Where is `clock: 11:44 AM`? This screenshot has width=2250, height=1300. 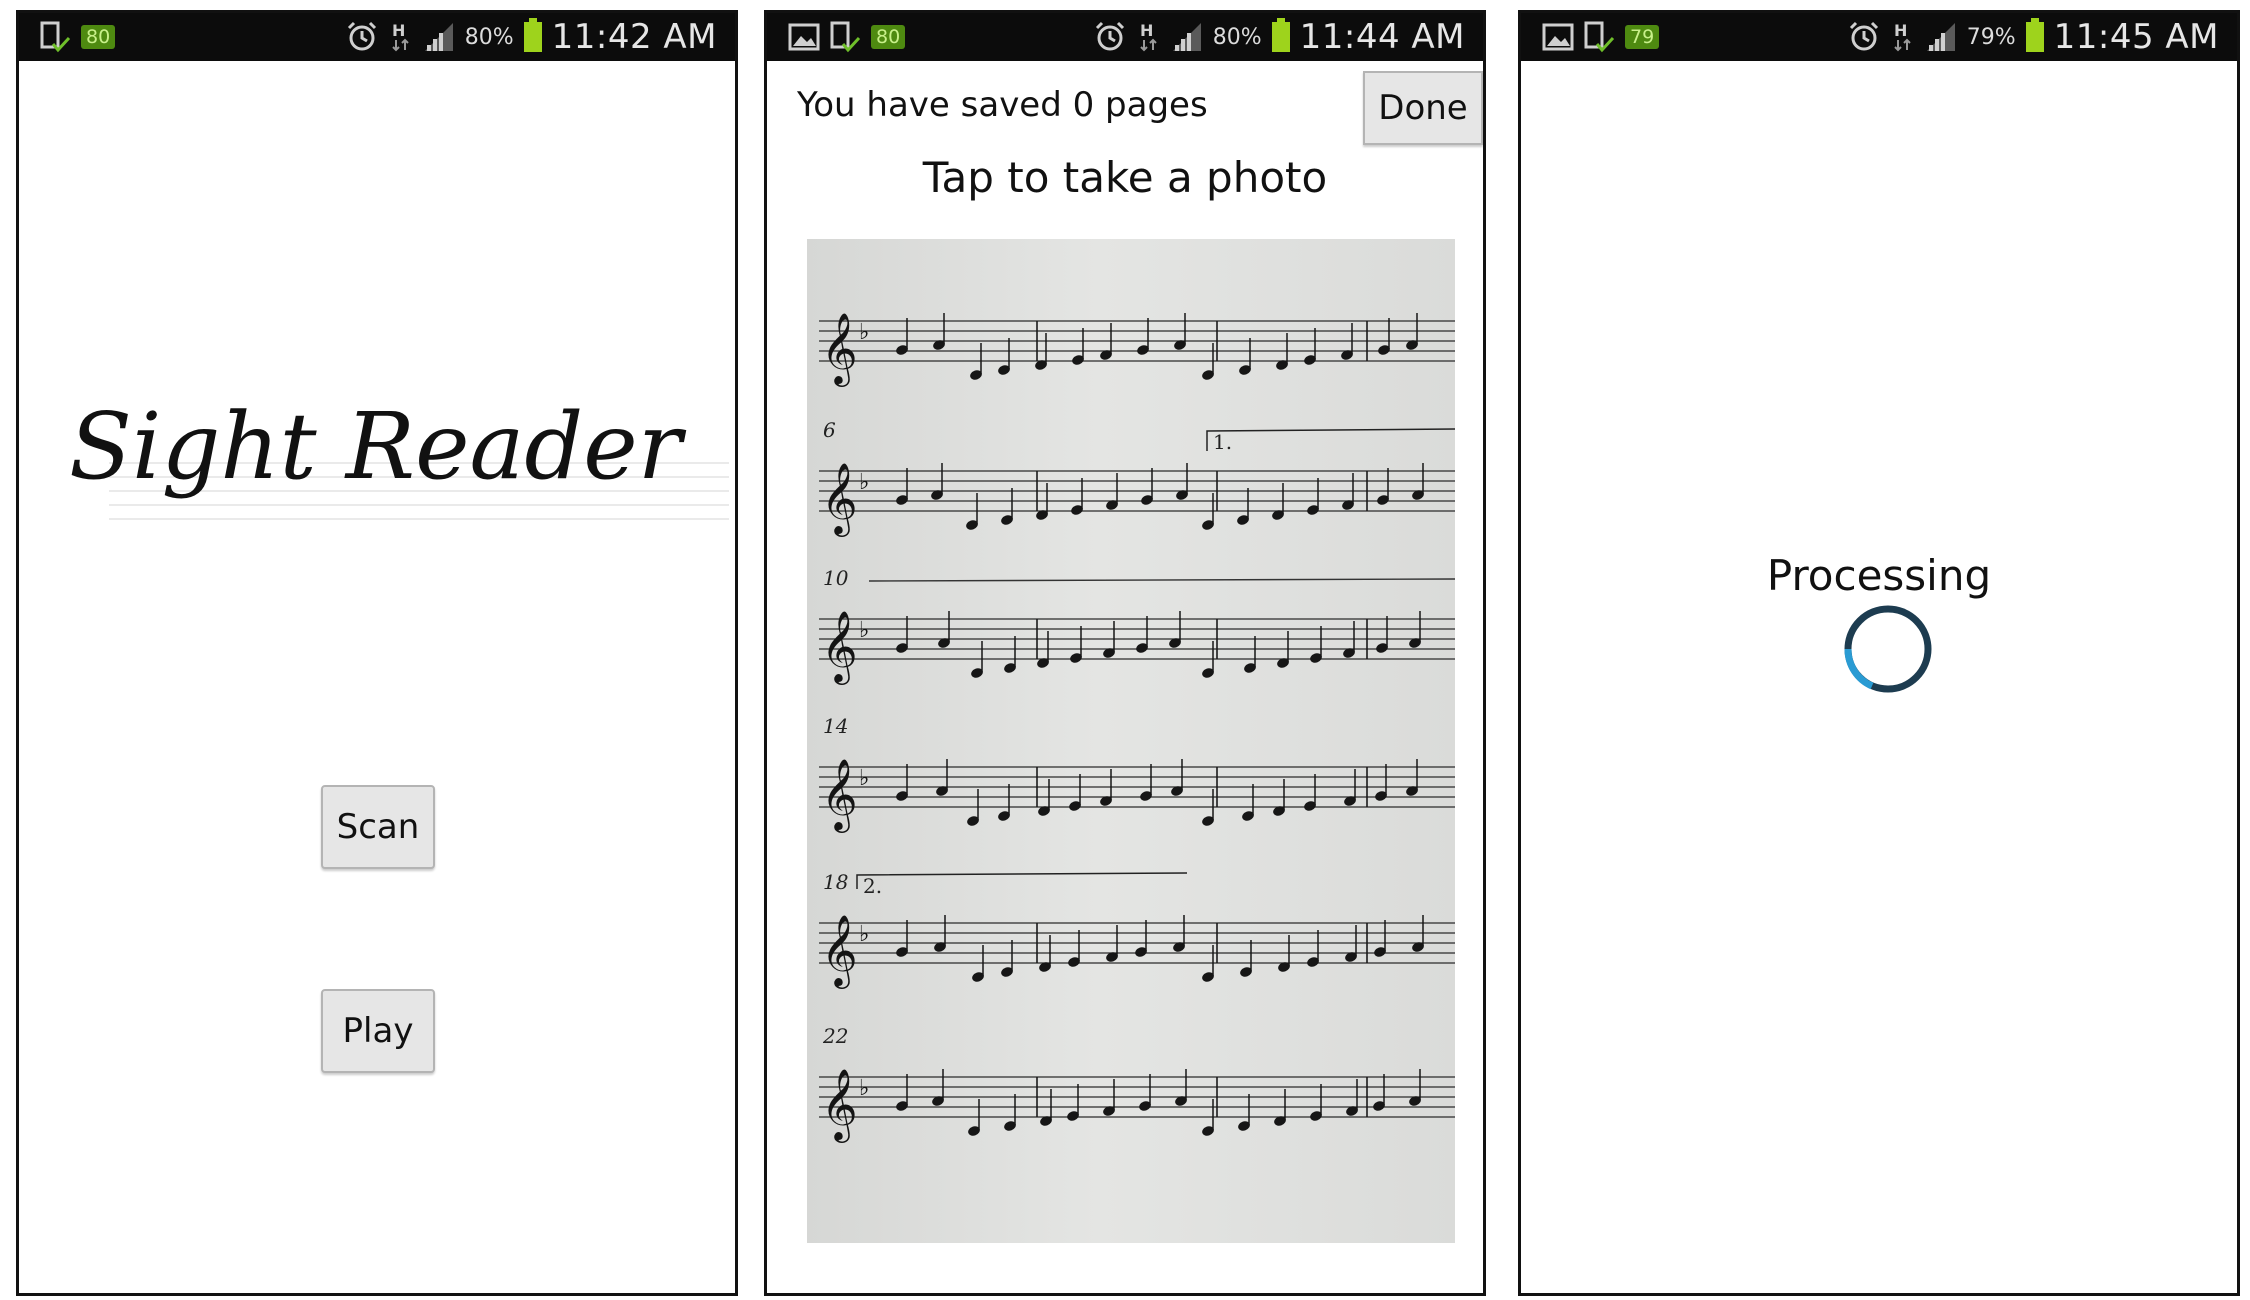
clock: 11:44 AM is located at coordinates (1382, 37).